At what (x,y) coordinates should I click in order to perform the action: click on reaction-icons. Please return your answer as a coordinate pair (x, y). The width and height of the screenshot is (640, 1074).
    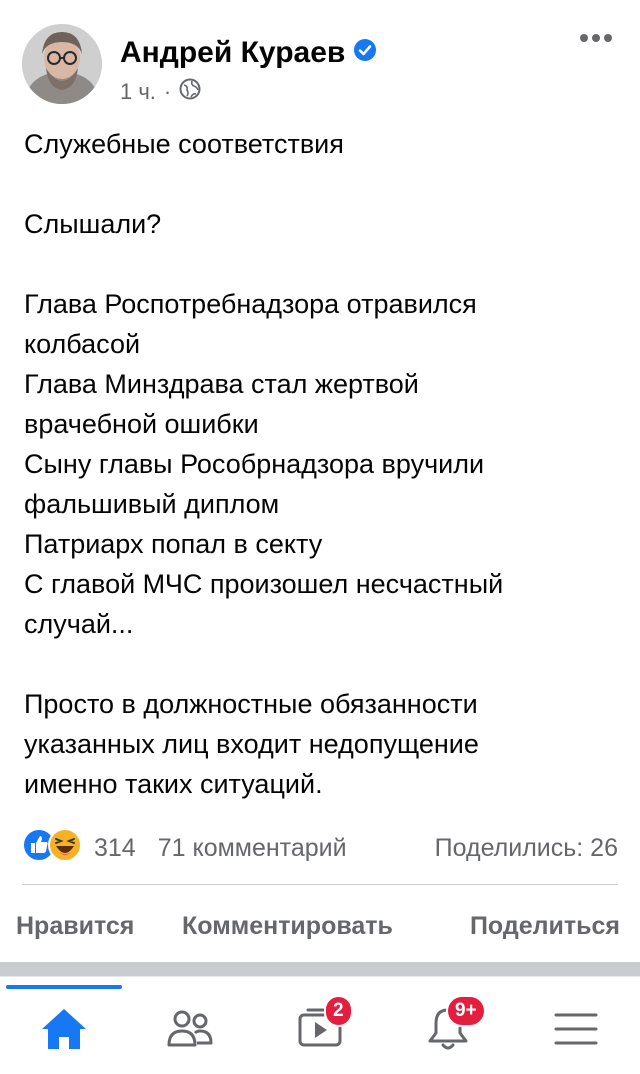
    Looking at the image, I should click on (52, 848).